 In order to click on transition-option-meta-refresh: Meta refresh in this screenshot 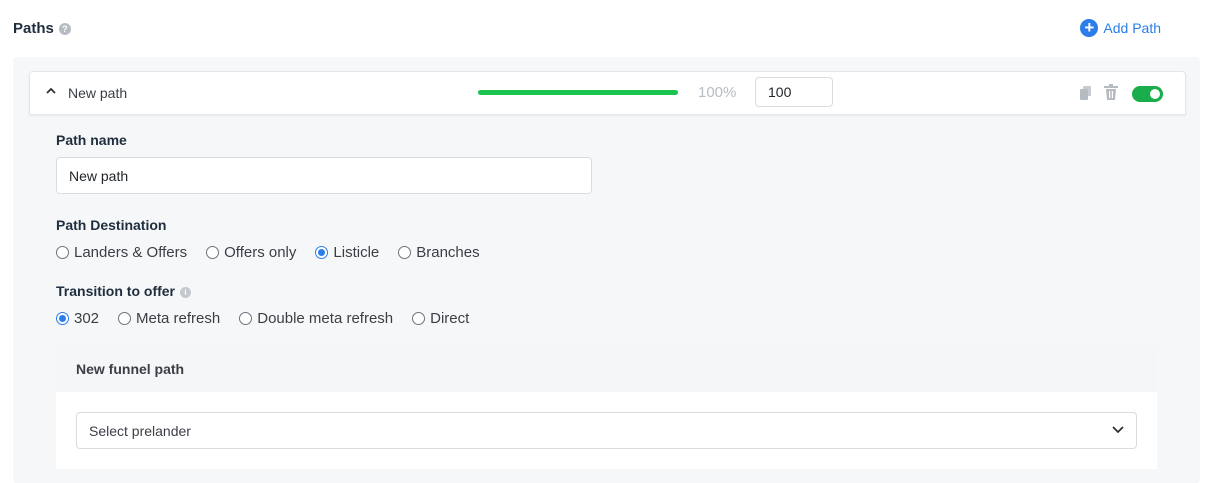, I will do `click(169, 318)`.